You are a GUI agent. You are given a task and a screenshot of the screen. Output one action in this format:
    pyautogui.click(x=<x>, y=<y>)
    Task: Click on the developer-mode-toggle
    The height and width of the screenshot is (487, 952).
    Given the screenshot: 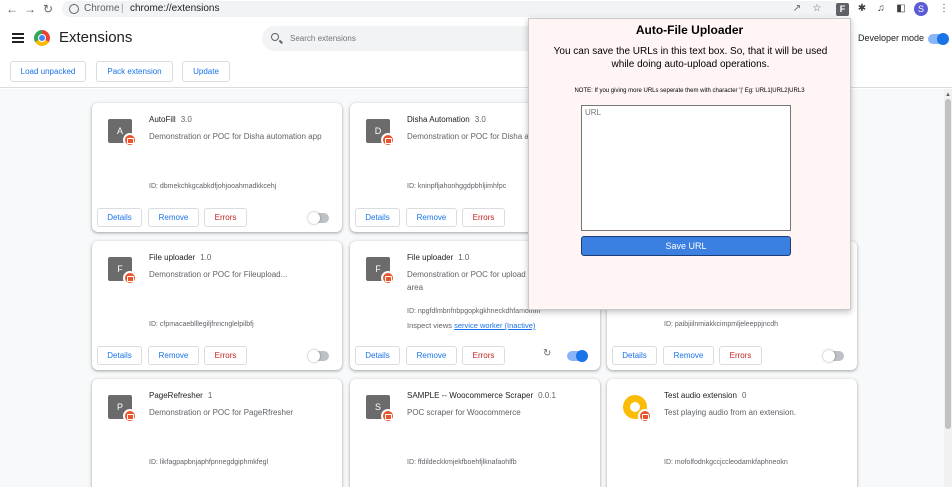 What is the action you would take?
    pyautogui.click(x=938, y=39)
    